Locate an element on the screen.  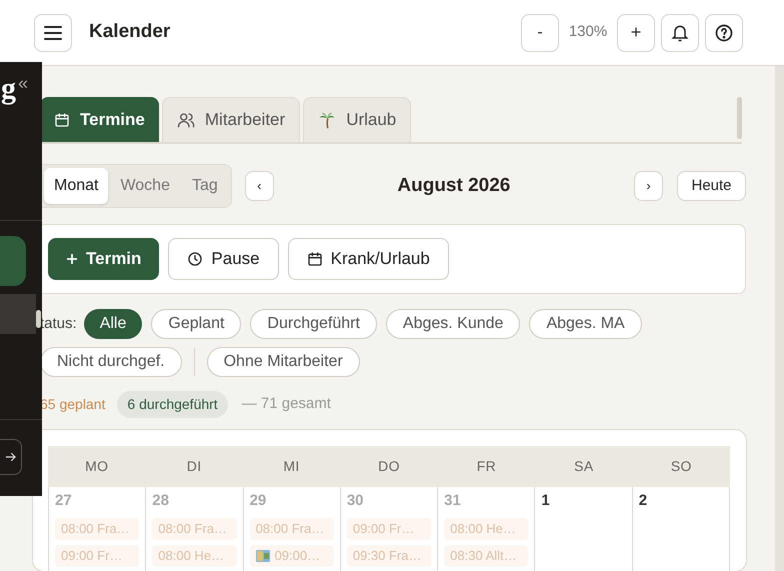
status-filter: Nicht durchgef. is located at coordinates (111, 362).